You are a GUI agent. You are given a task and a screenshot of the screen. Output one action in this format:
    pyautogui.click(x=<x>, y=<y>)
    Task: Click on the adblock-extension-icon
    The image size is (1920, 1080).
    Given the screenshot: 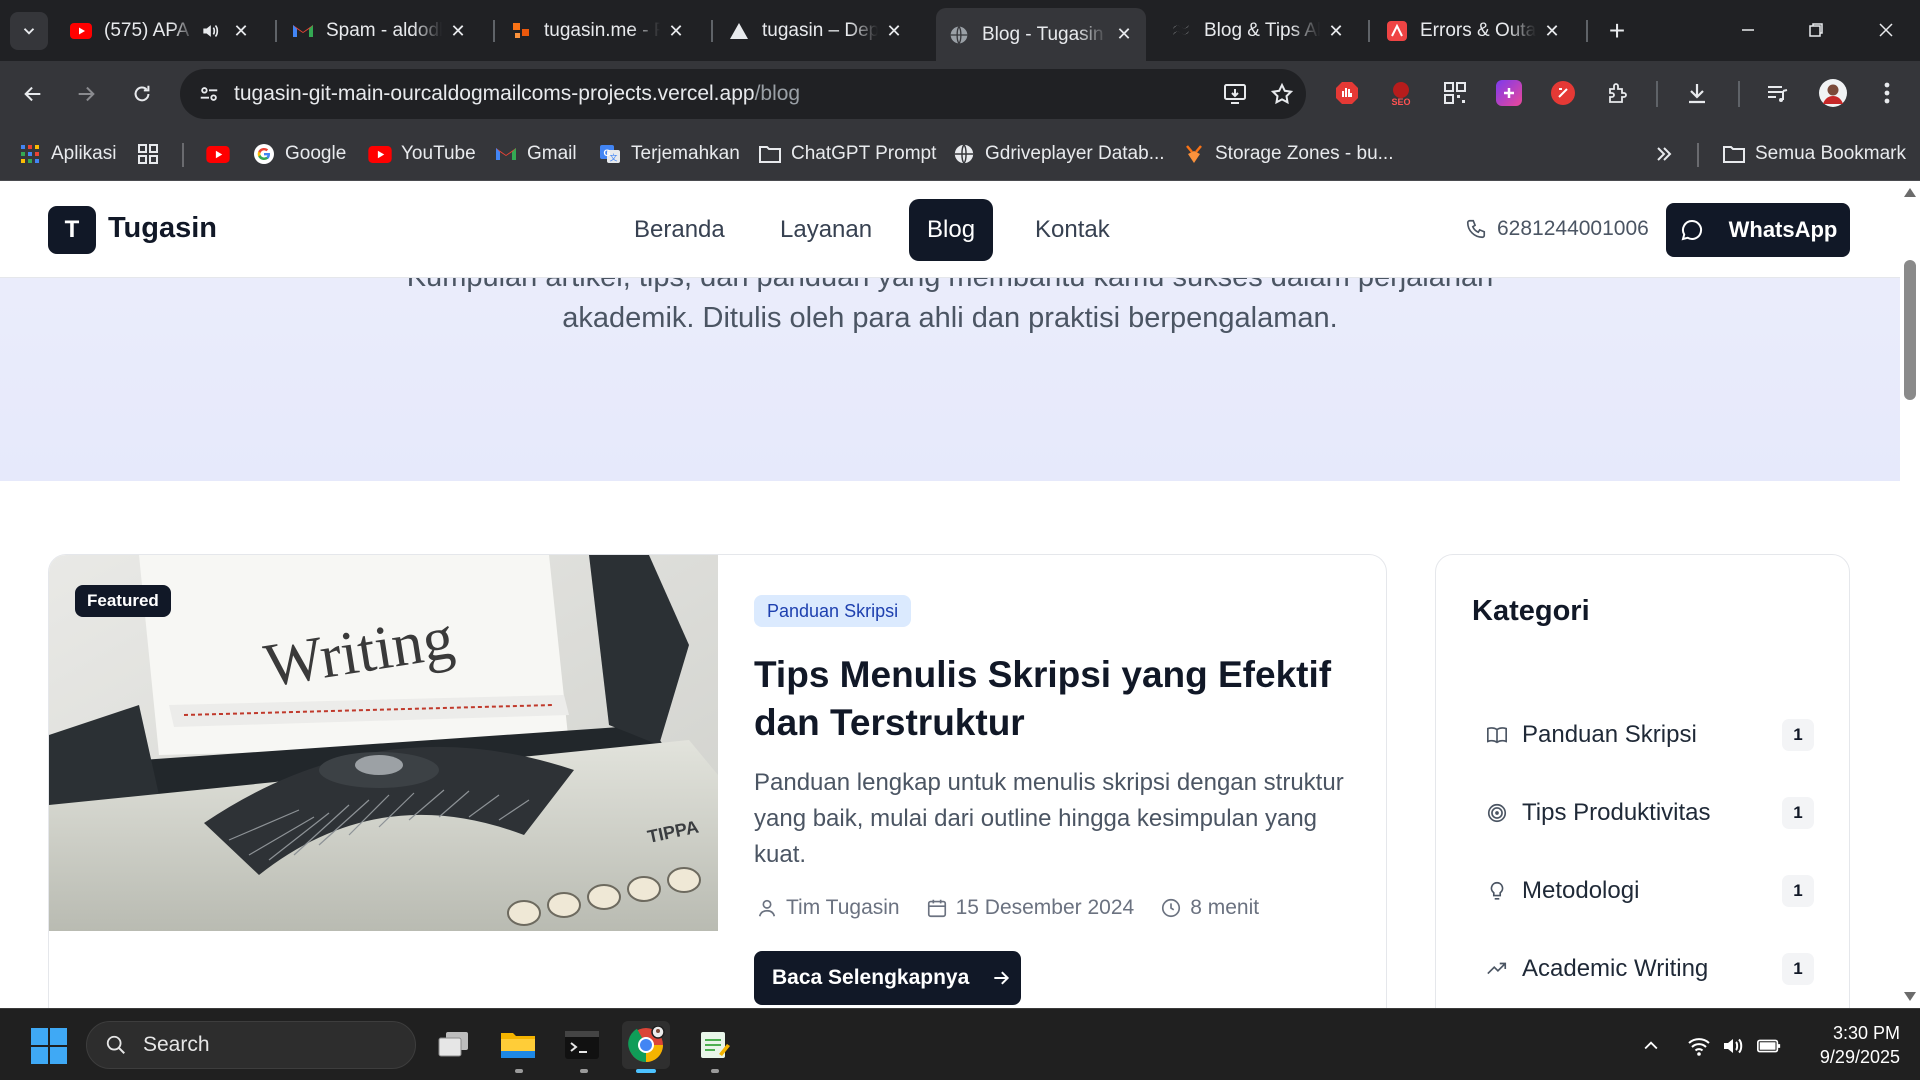 What is the action you would take?
    pyautogui.click(x=1347, y=93)
    